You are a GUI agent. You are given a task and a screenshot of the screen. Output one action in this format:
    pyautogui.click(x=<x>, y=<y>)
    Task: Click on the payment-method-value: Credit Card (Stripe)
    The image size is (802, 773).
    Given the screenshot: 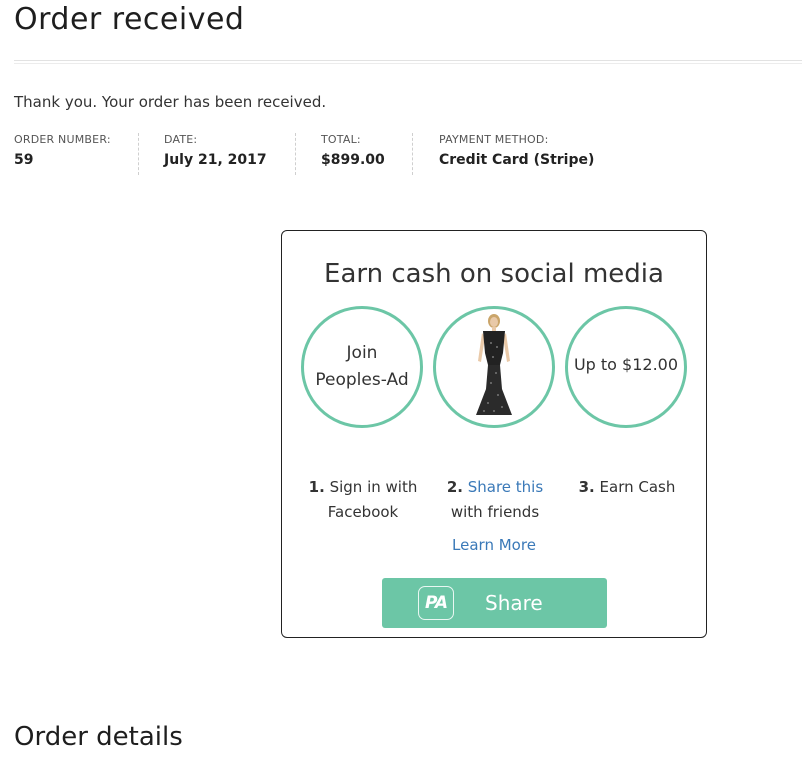 What is the action you would take?
    pyautogui.click(x=517, y=160)
    